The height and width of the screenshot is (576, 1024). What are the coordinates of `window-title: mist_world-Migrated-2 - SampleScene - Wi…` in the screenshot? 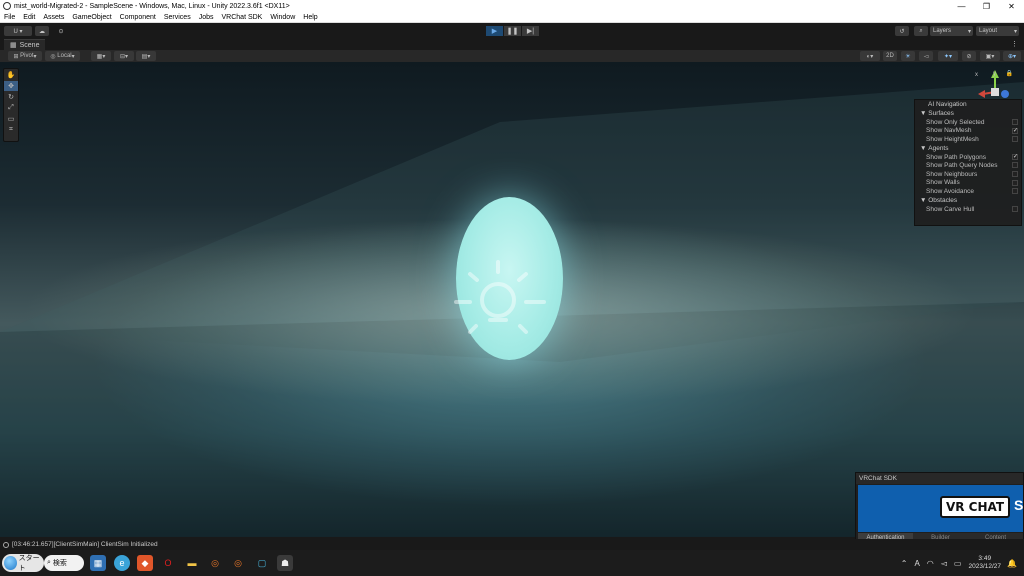 It's located at (152, 6).